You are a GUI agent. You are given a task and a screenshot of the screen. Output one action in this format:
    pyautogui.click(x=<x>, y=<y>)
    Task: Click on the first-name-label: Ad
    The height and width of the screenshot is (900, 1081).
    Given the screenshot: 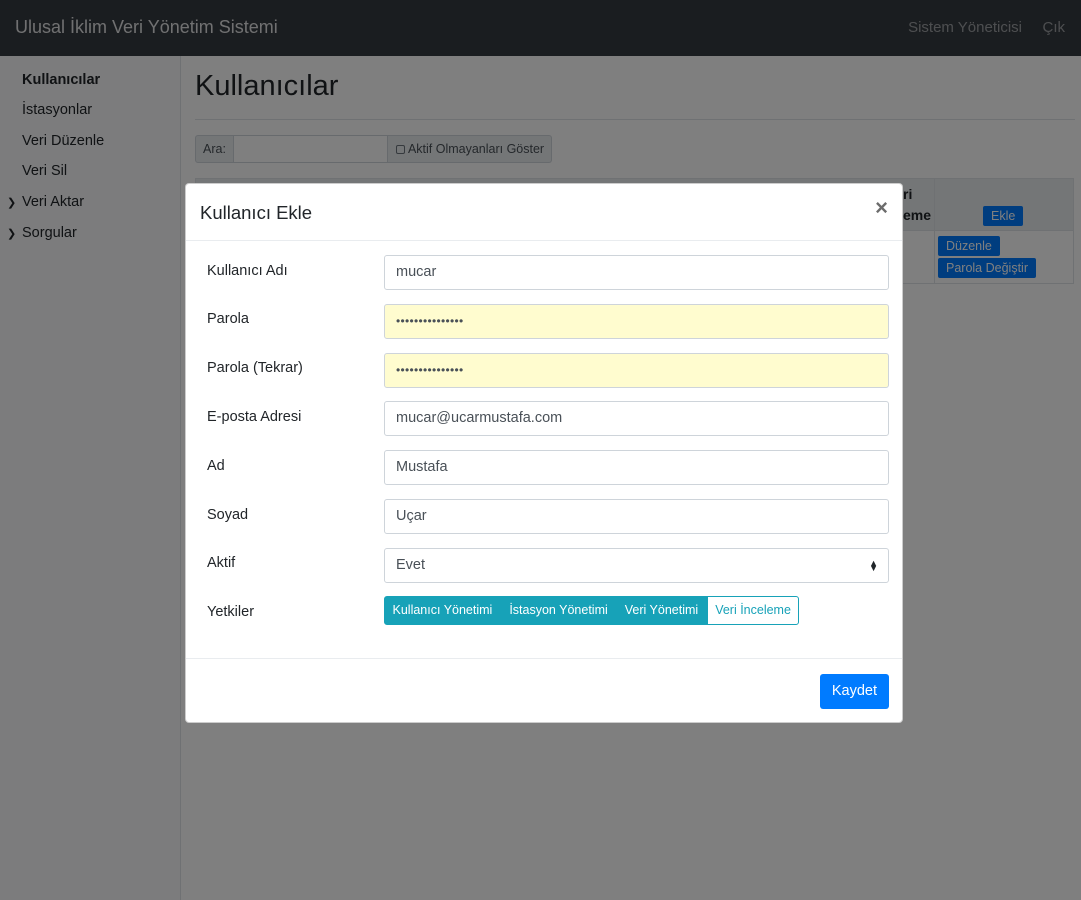 What is the action you would take?
    pyautogui.click(x=216, y=466)
    